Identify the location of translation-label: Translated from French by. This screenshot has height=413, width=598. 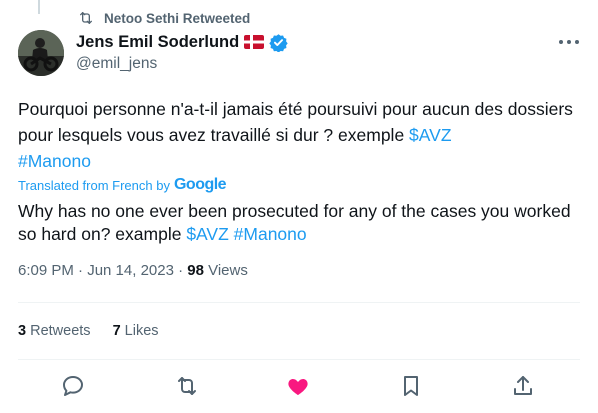
(94, 185).